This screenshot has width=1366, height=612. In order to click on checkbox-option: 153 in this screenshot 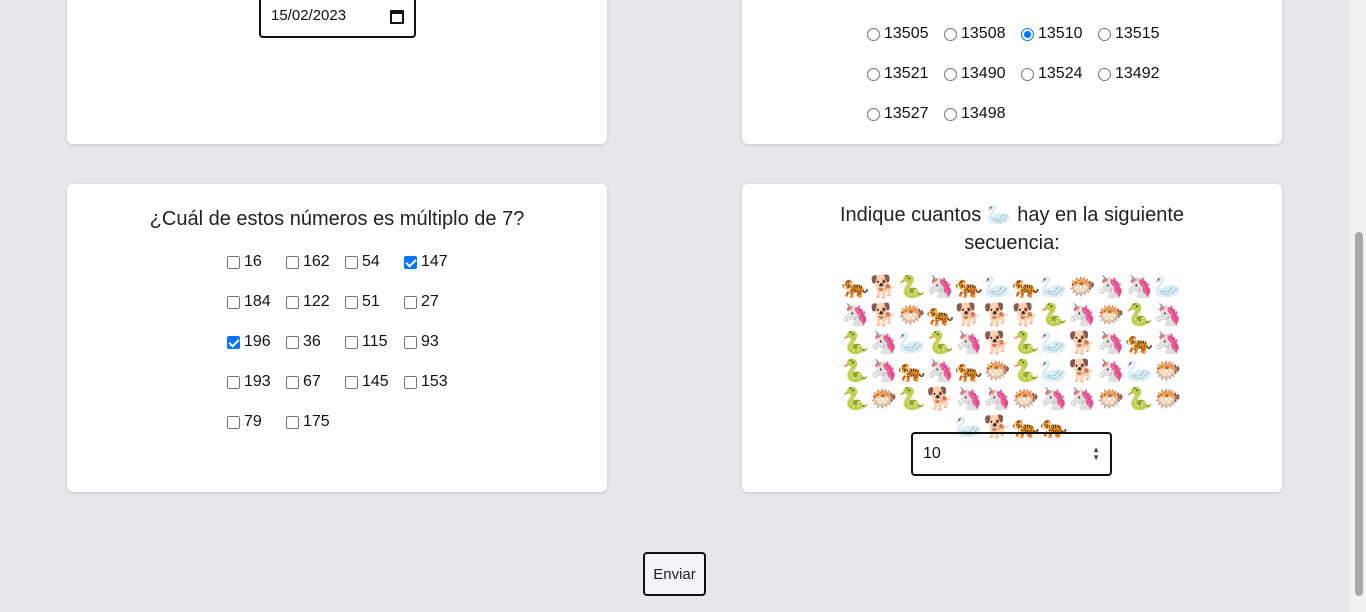, I will do `click(426, 382)`.